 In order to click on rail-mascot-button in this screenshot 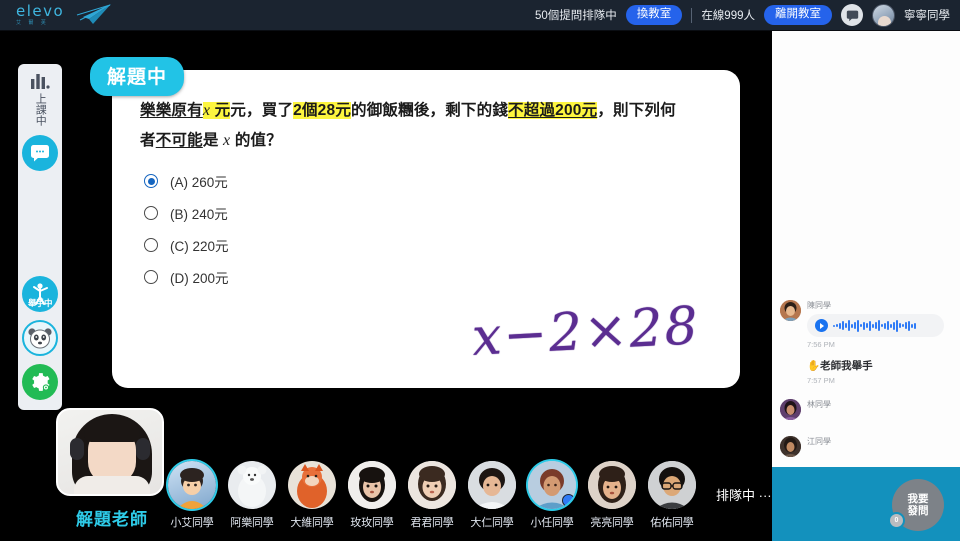, I will do `click(40, 338)`.